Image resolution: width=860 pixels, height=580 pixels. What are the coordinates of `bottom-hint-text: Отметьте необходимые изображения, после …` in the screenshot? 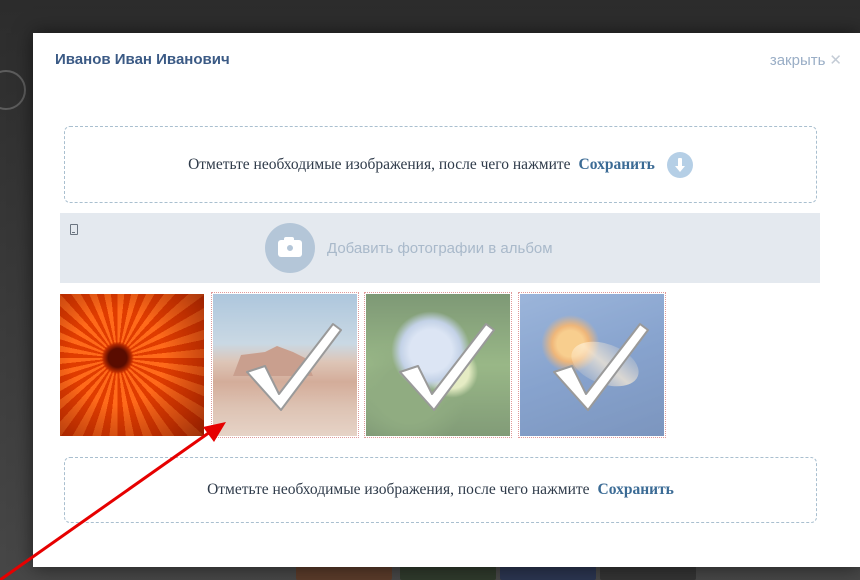 It's located at (398, 489).